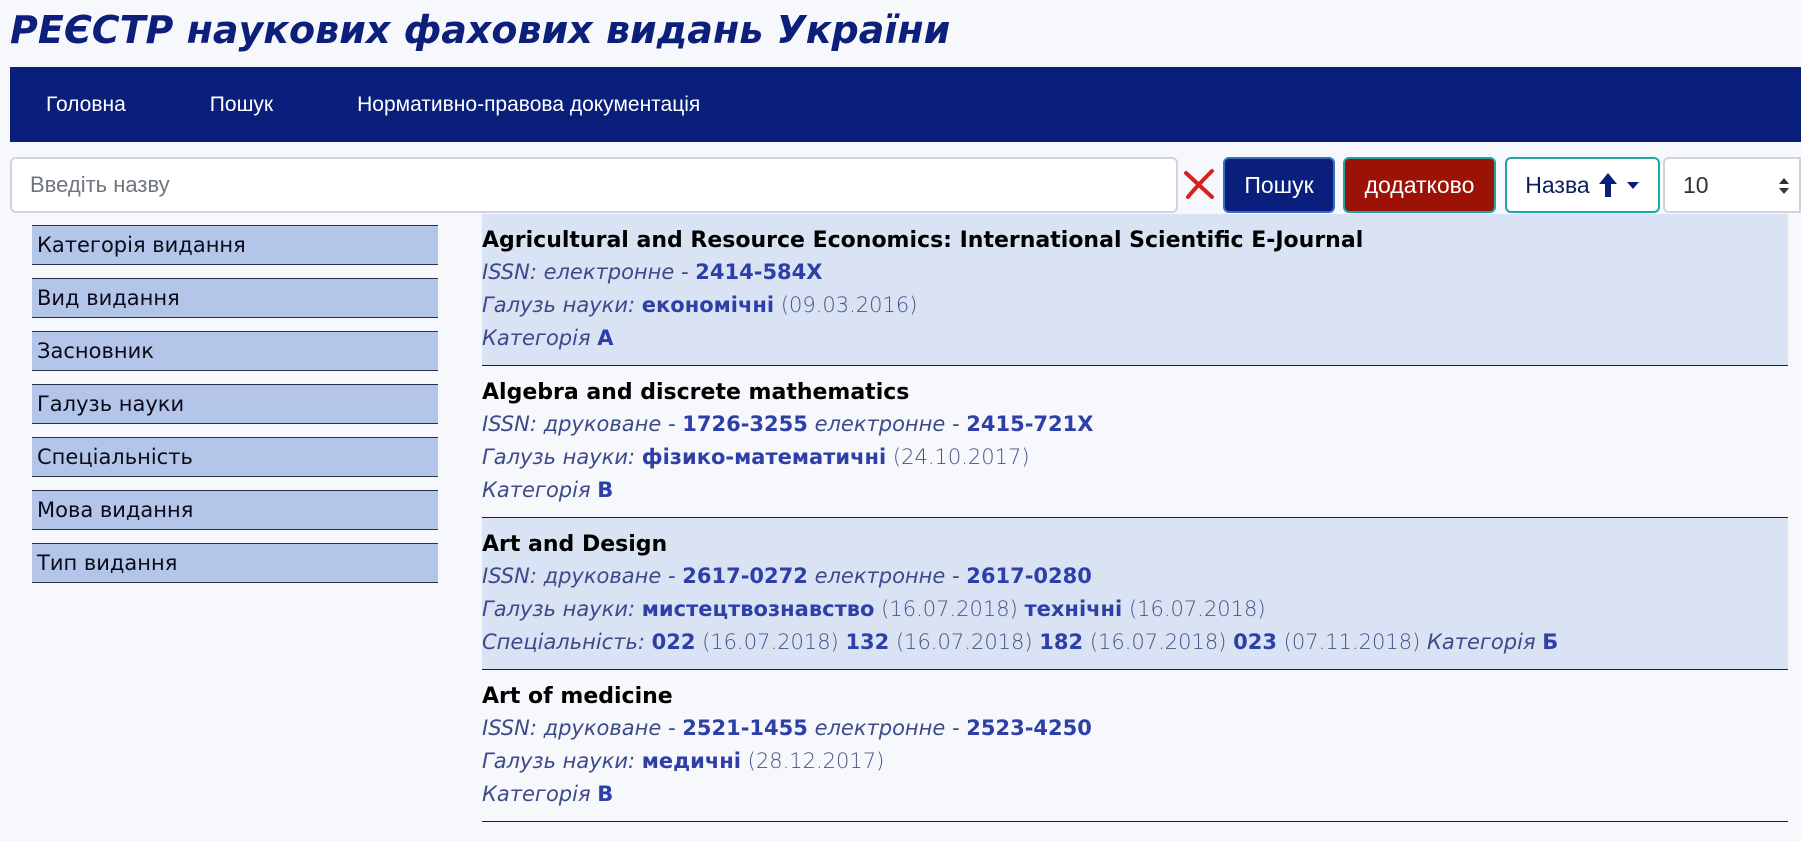 The height and width of the screenshot is (841, 1801). Describe the element at coordinates (235, 563) in the screenshot. I see `sidebar-item-publication-type: Тип видання` at that location.